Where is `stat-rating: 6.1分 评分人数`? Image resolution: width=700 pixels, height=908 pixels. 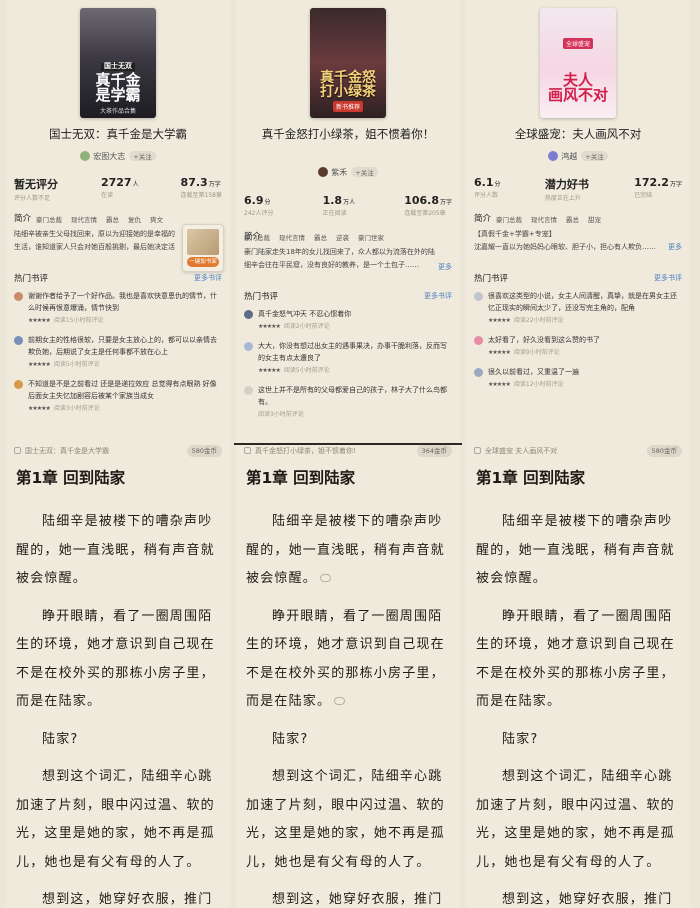 stat-rating: 6.1分 评分人数 is located at coordinates (487, 189).